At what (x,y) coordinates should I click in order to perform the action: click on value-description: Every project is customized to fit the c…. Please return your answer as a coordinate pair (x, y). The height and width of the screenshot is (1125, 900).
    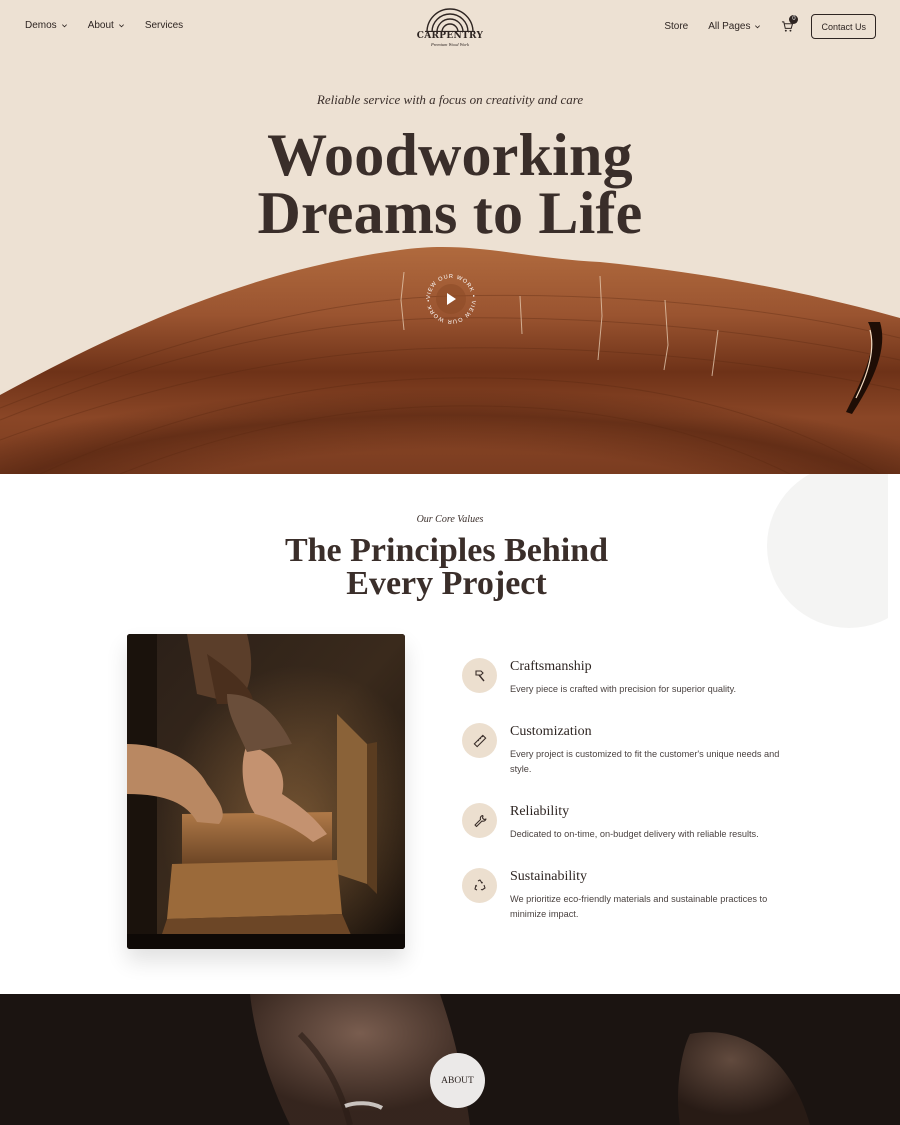
    Looking at the image, I should click on (645, 761).